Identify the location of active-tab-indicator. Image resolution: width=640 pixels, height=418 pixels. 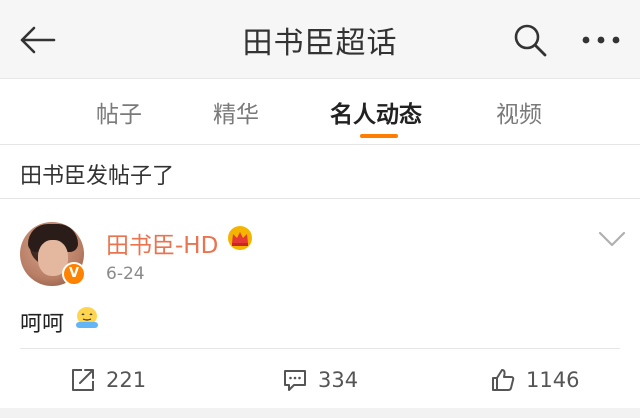
(379, 136).